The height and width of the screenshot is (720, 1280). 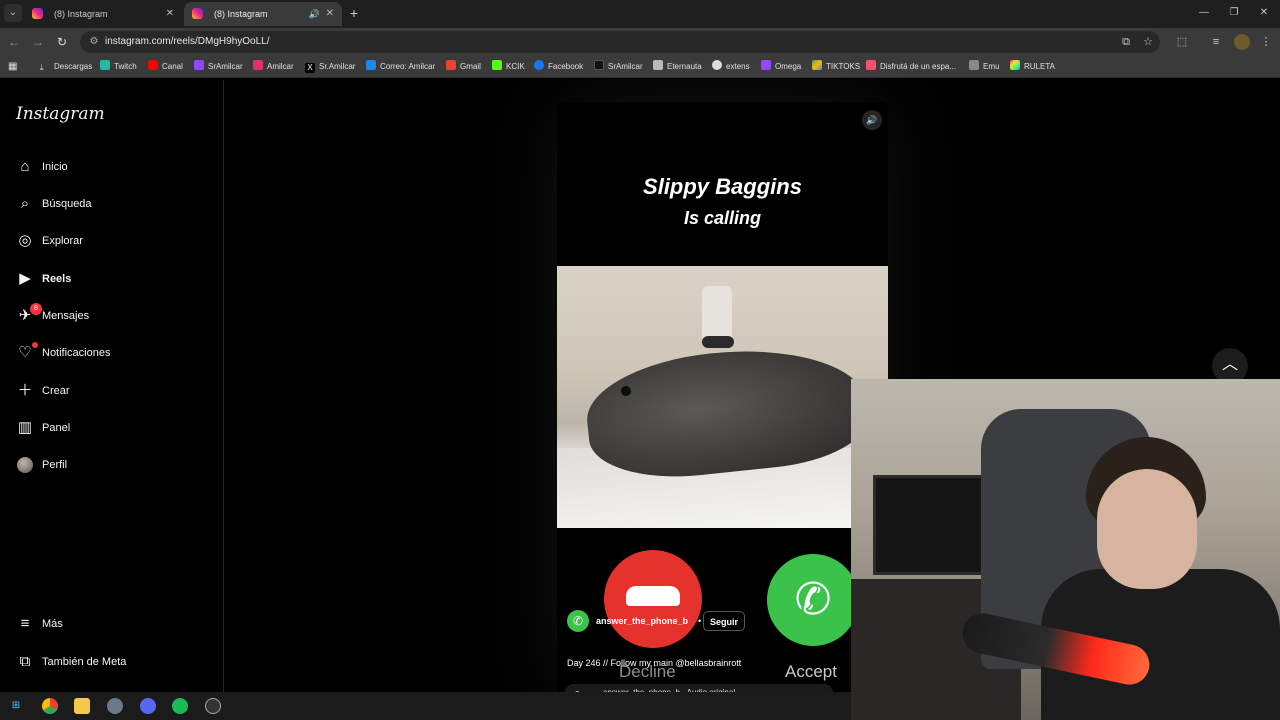 I want to click on bookmark-canal: Canal, so click(x=165, y=67).